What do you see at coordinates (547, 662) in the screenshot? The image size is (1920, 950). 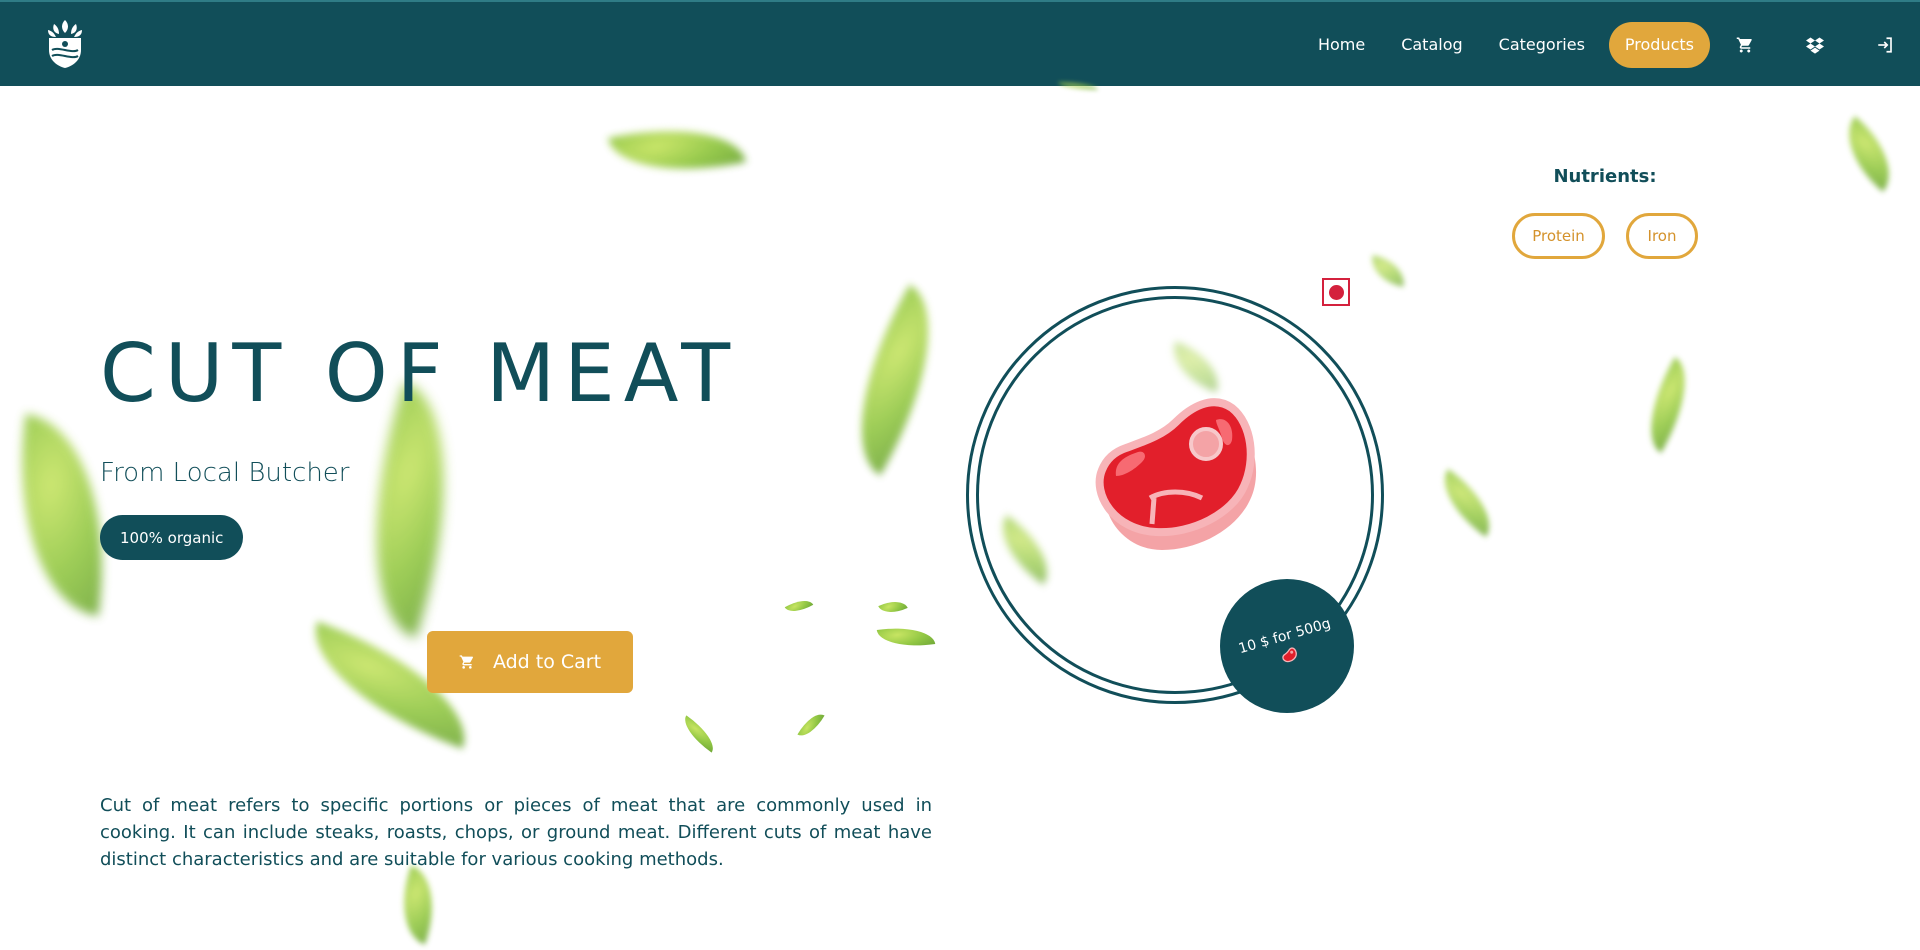 I see `add-to-cart-label: Add to Cart` at bounding box center [547, 662].